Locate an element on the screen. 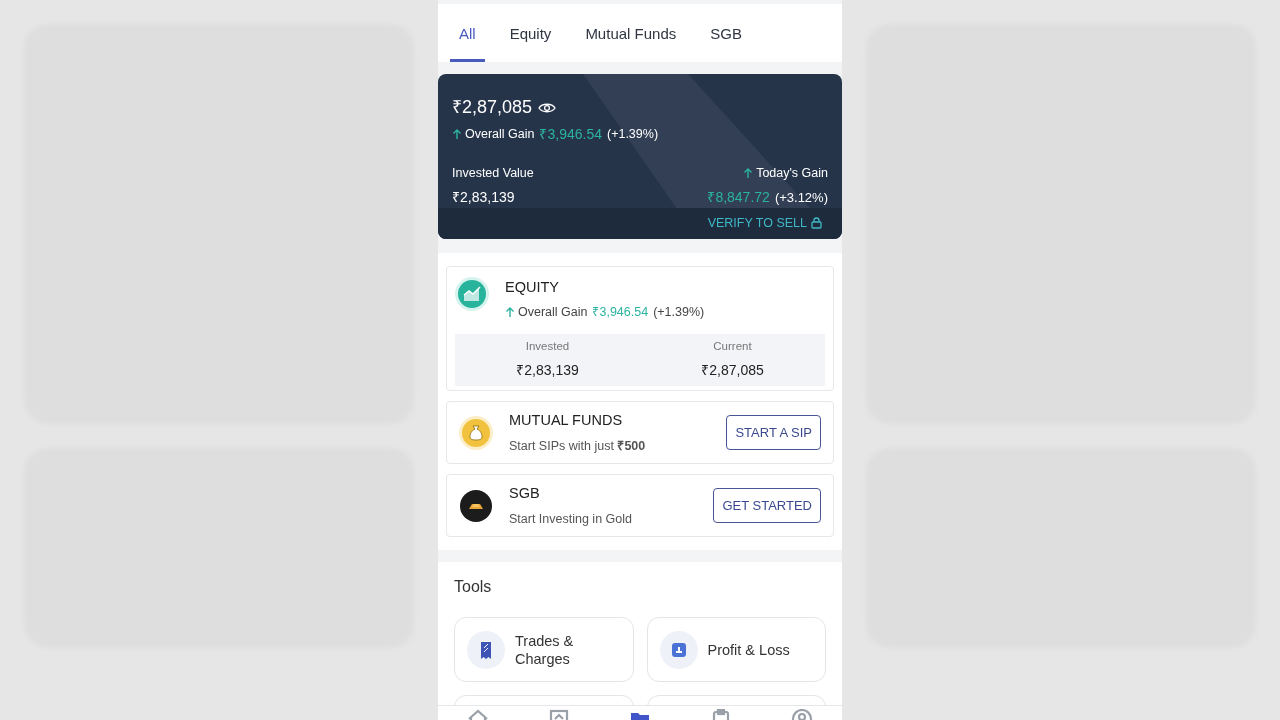  tool-card: Profit & Loss is located at coordinates (736, 649).